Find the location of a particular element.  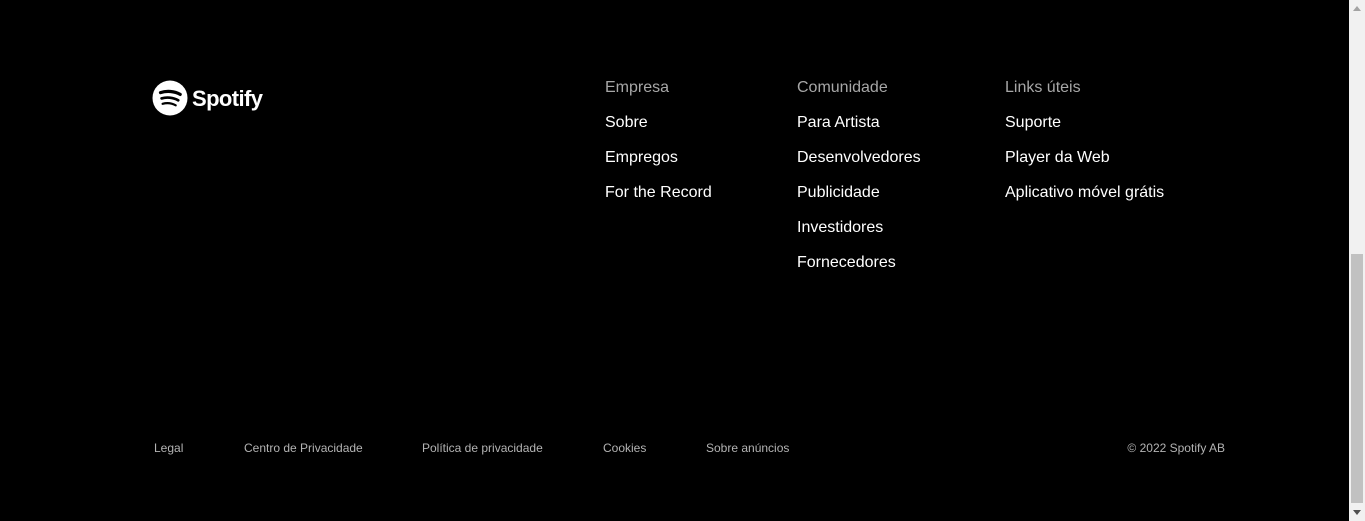

scroll-down-button is located at coordinates (1357, 512).